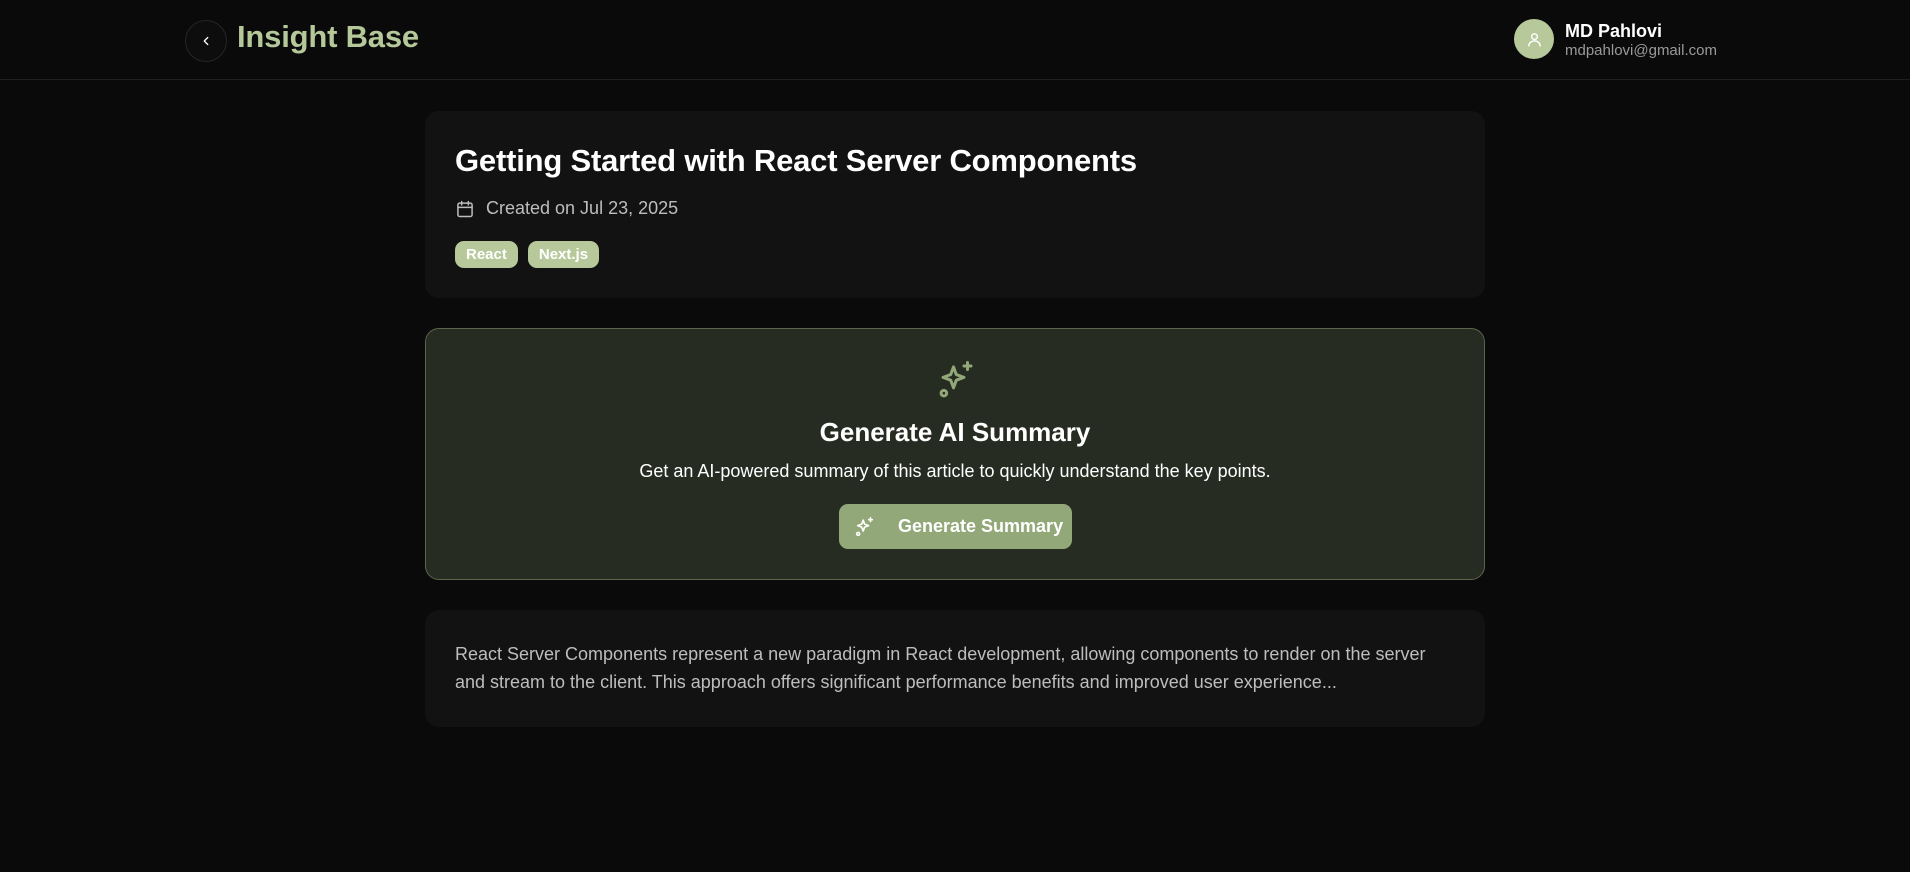  I want to click on created-date: Created on Jul 23, 2025, so click(582, 208).